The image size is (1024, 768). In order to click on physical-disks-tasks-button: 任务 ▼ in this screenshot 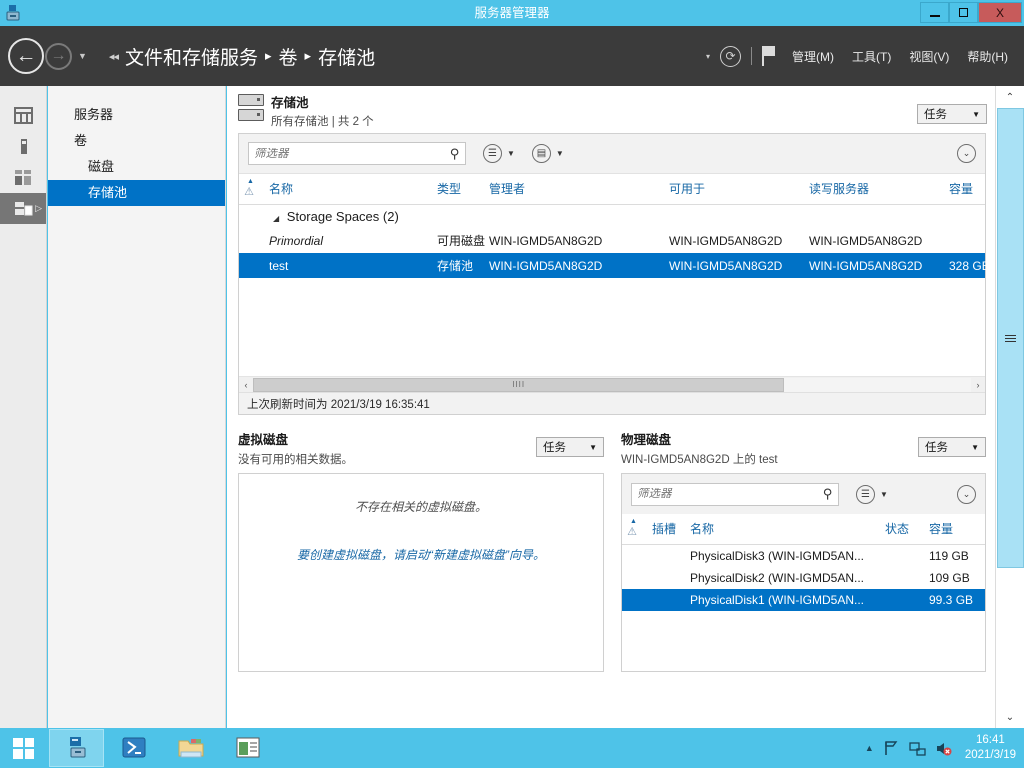, I will do `click(952, 447)`.